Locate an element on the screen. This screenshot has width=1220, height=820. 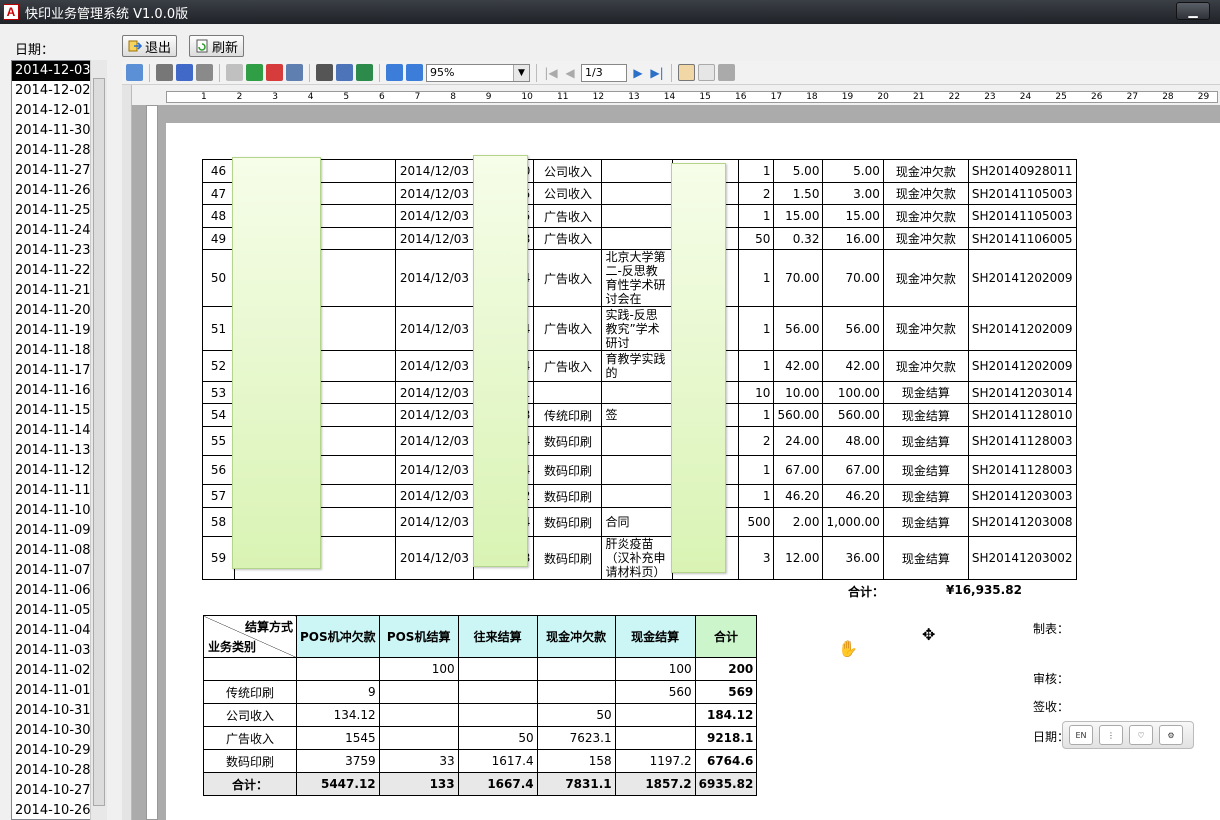
ruler-tick-label: 13 is located at coordinates (634, 97).